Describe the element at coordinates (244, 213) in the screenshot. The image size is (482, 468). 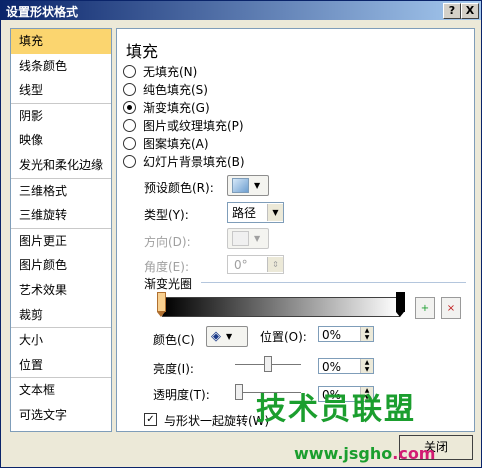
I see `type-value: 路径` at that location.